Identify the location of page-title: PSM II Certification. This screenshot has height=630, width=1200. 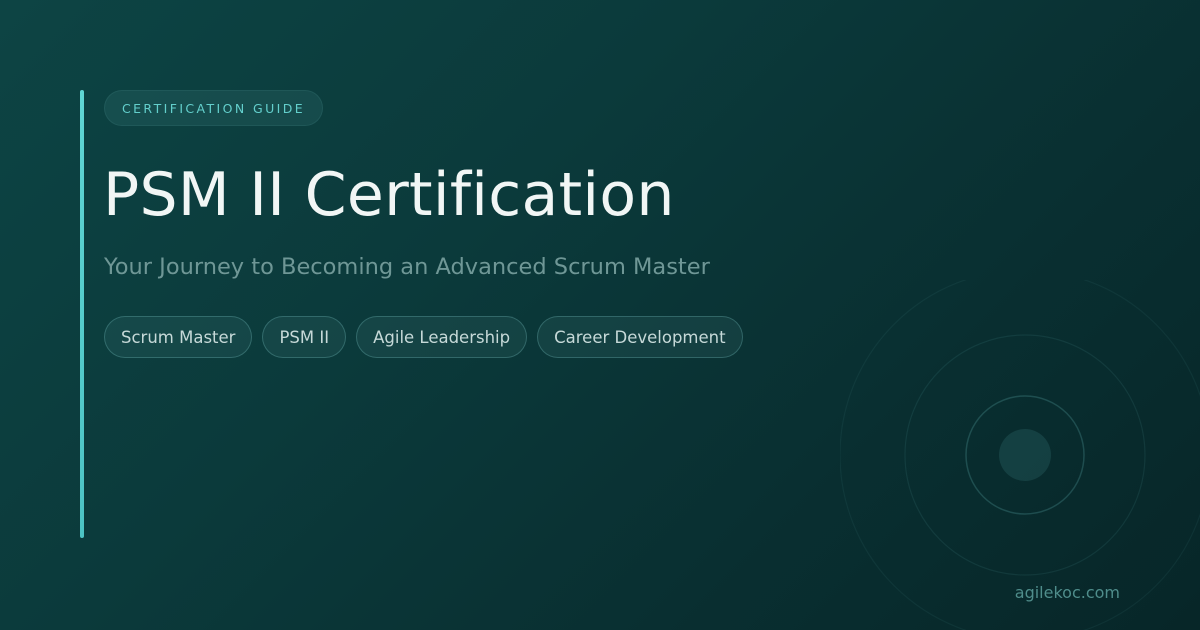
(389, 195).